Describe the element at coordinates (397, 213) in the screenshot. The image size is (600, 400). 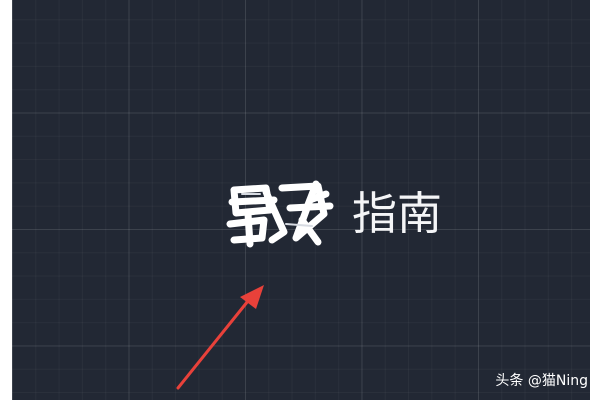
I see `cad-text-label: 指南` at that location.